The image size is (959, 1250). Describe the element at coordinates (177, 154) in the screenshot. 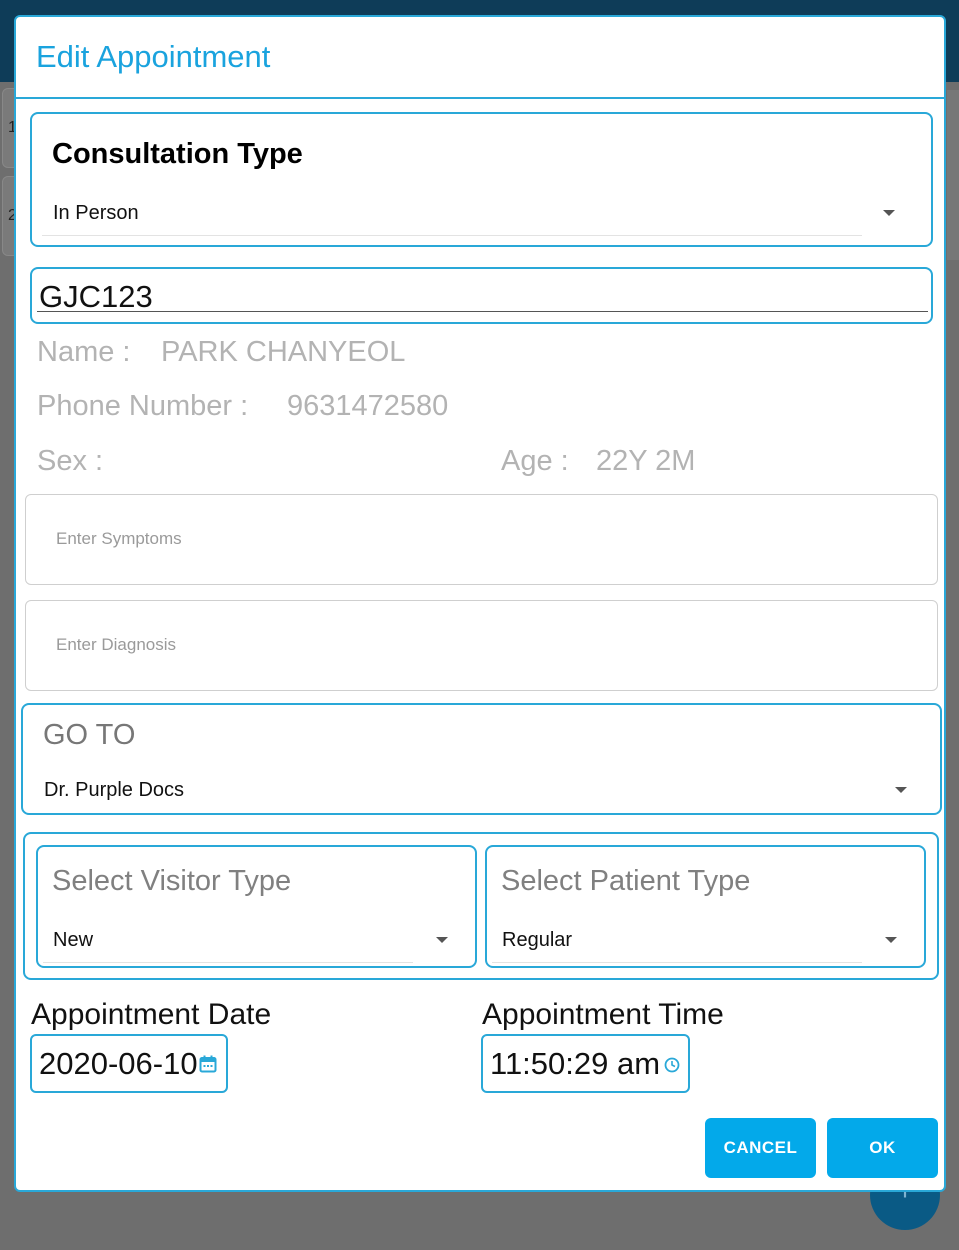

I see `consultation-type-label: Consultation Type` at that location.